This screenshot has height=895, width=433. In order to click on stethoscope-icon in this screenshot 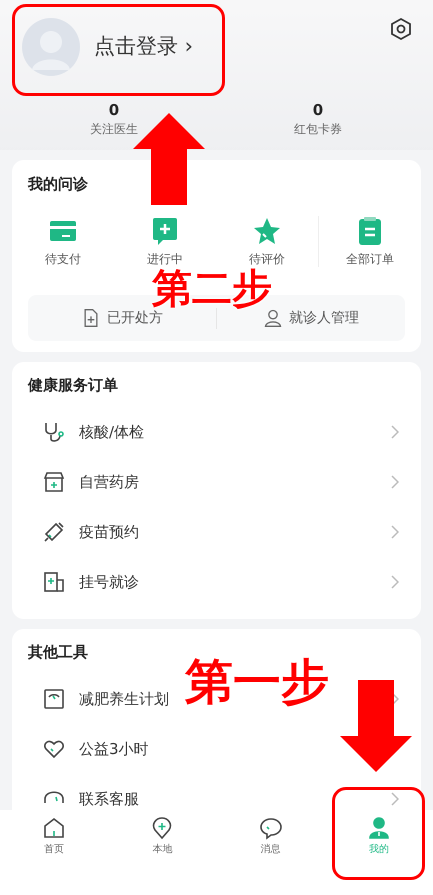, I will do `click(54, 432)`.